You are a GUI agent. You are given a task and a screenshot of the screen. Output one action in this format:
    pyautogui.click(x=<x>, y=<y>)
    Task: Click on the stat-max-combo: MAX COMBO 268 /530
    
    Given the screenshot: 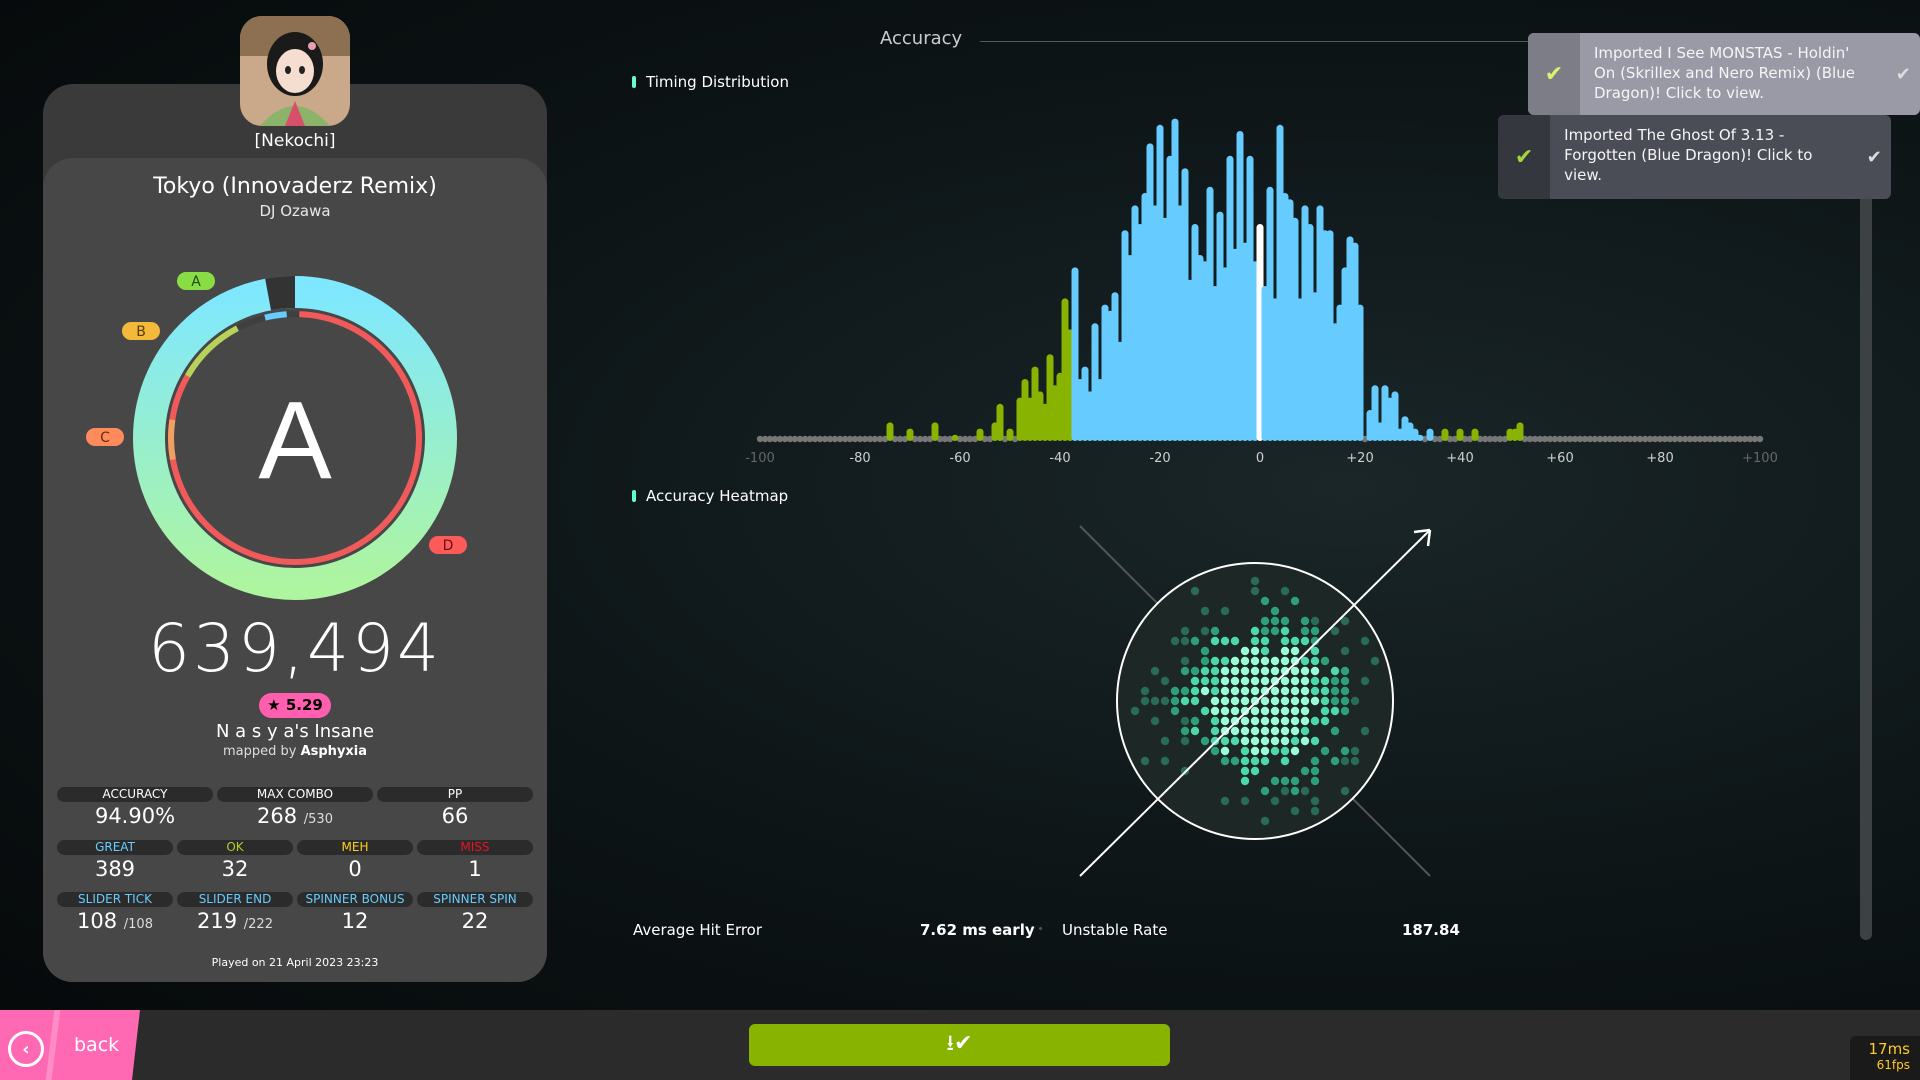 What is the action you would take?
    pyautogui.click(x=295, y=807)
    